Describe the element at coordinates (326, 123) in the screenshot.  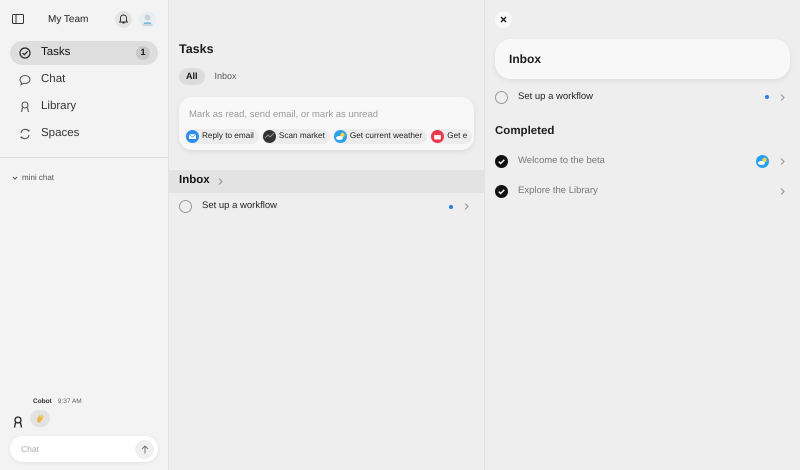
I see `command-field: Mark as read, send email, or mark as unread Reply to email Scan market Get current weather Get e` at that location.